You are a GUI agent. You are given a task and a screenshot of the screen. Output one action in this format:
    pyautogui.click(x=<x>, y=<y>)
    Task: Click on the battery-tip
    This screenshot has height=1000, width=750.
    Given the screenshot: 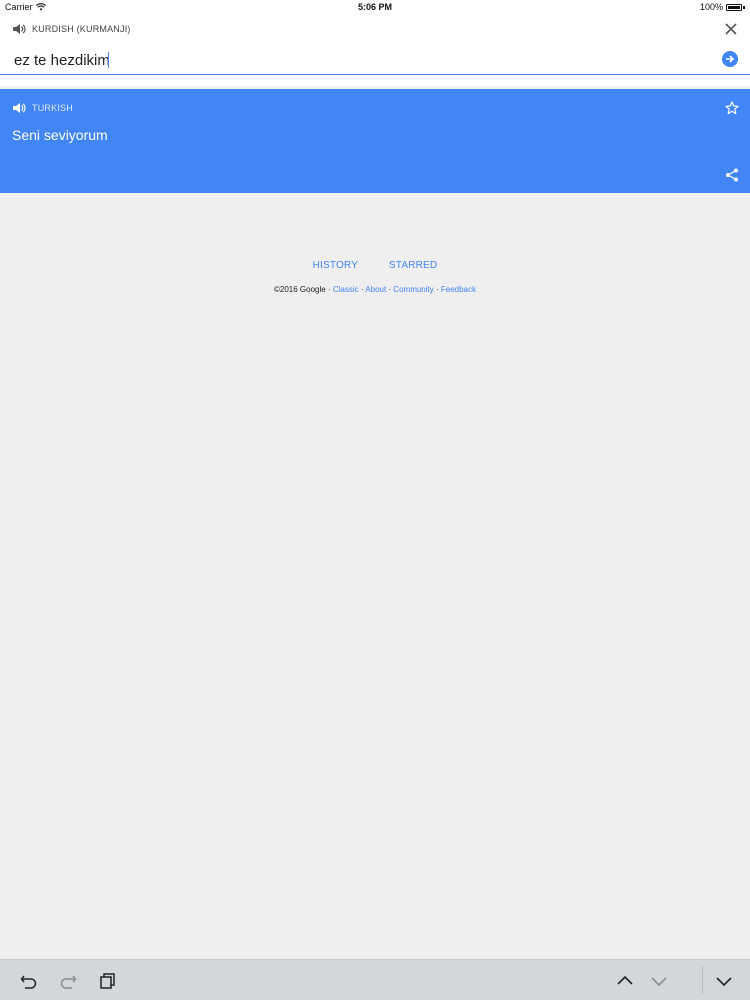 What is the action you would take?
    pyautogui.click(x=744, y=7)
    